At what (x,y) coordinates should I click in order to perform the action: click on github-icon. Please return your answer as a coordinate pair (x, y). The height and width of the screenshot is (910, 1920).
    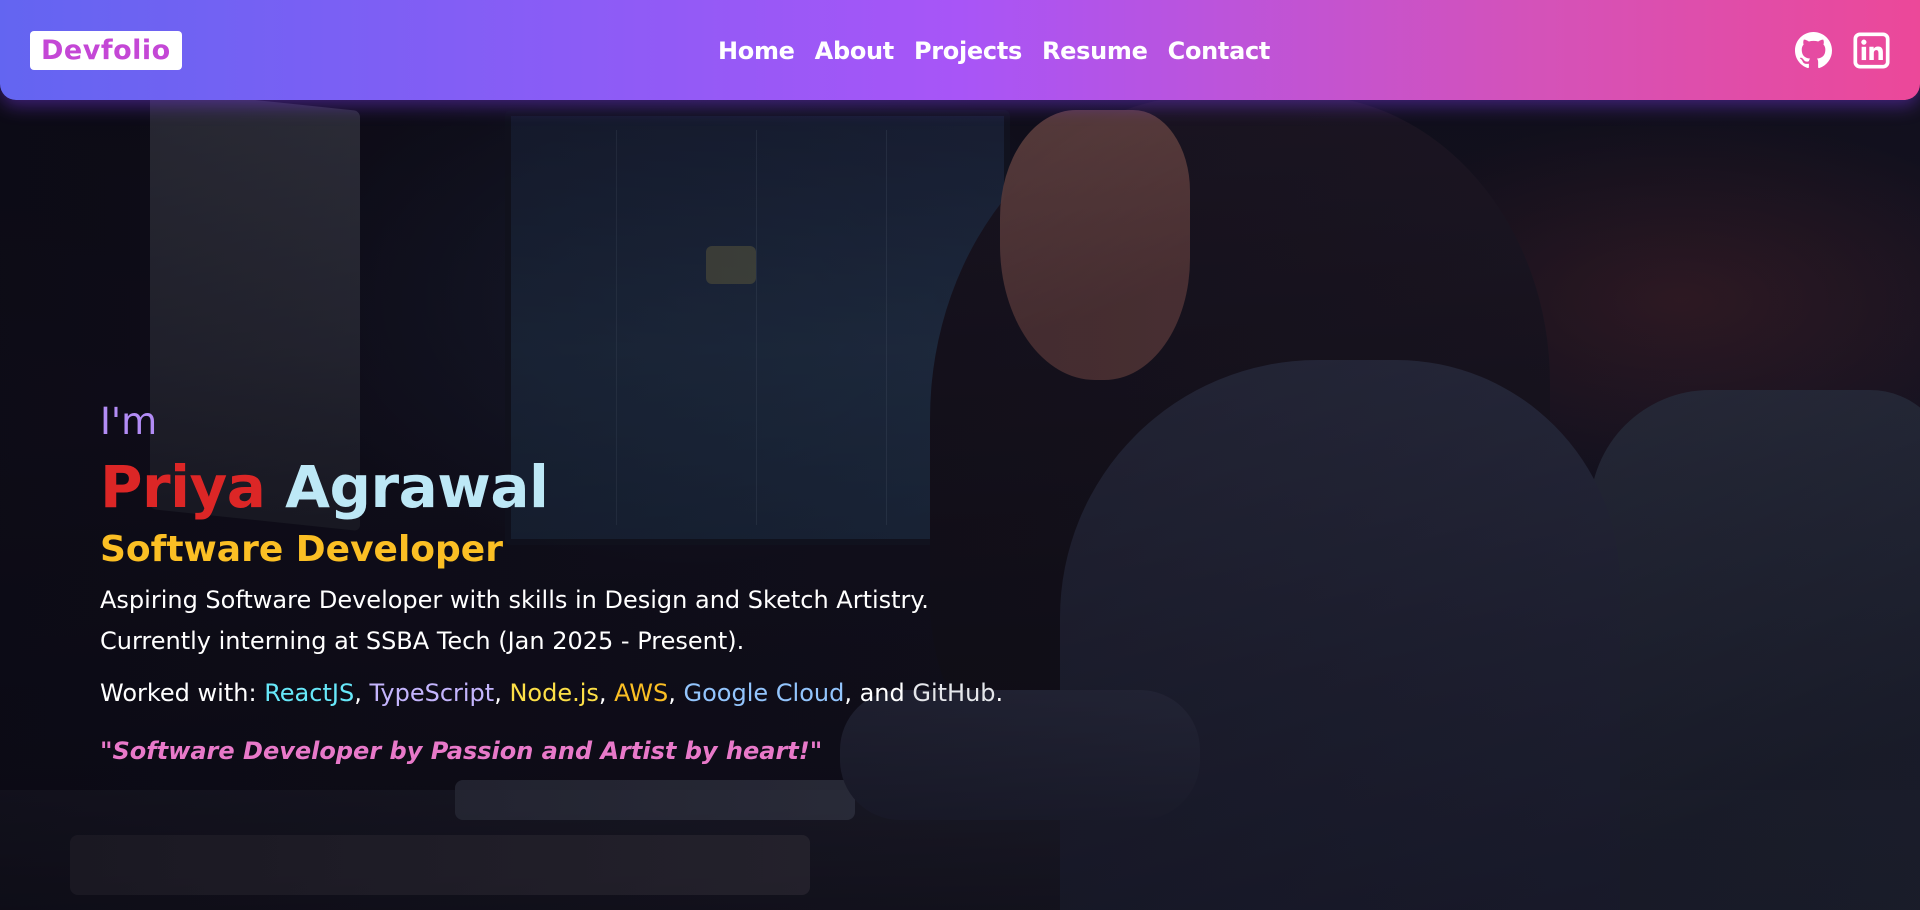
    Looking at the image, I should click on (1813, 50).